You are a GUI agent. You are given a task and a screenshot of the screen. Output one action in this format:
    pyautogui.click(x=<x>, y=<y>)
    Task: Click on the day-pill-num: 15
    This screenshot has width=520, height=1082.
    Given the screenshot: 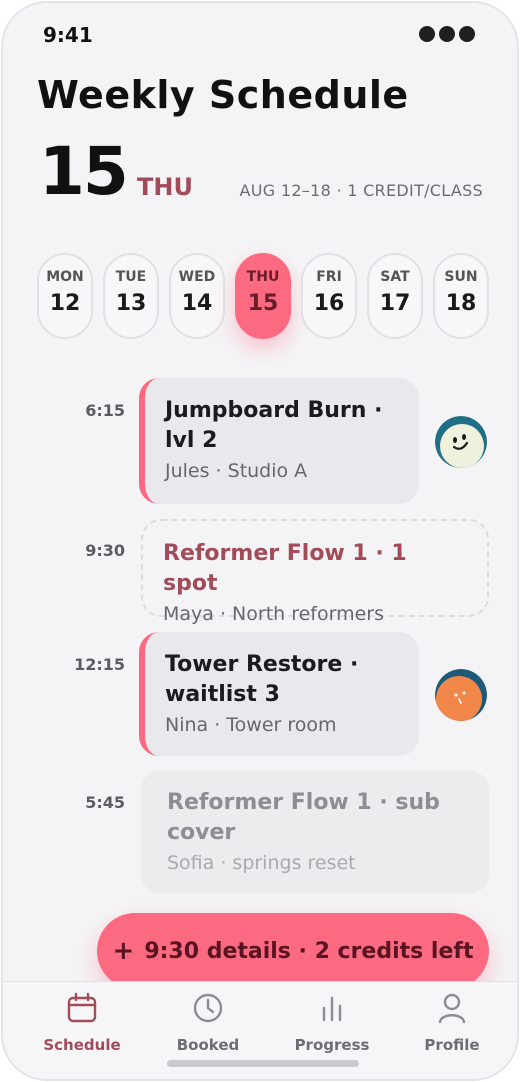 What is the action you would take?
    pyautogui.click(x=263, y=303)
    